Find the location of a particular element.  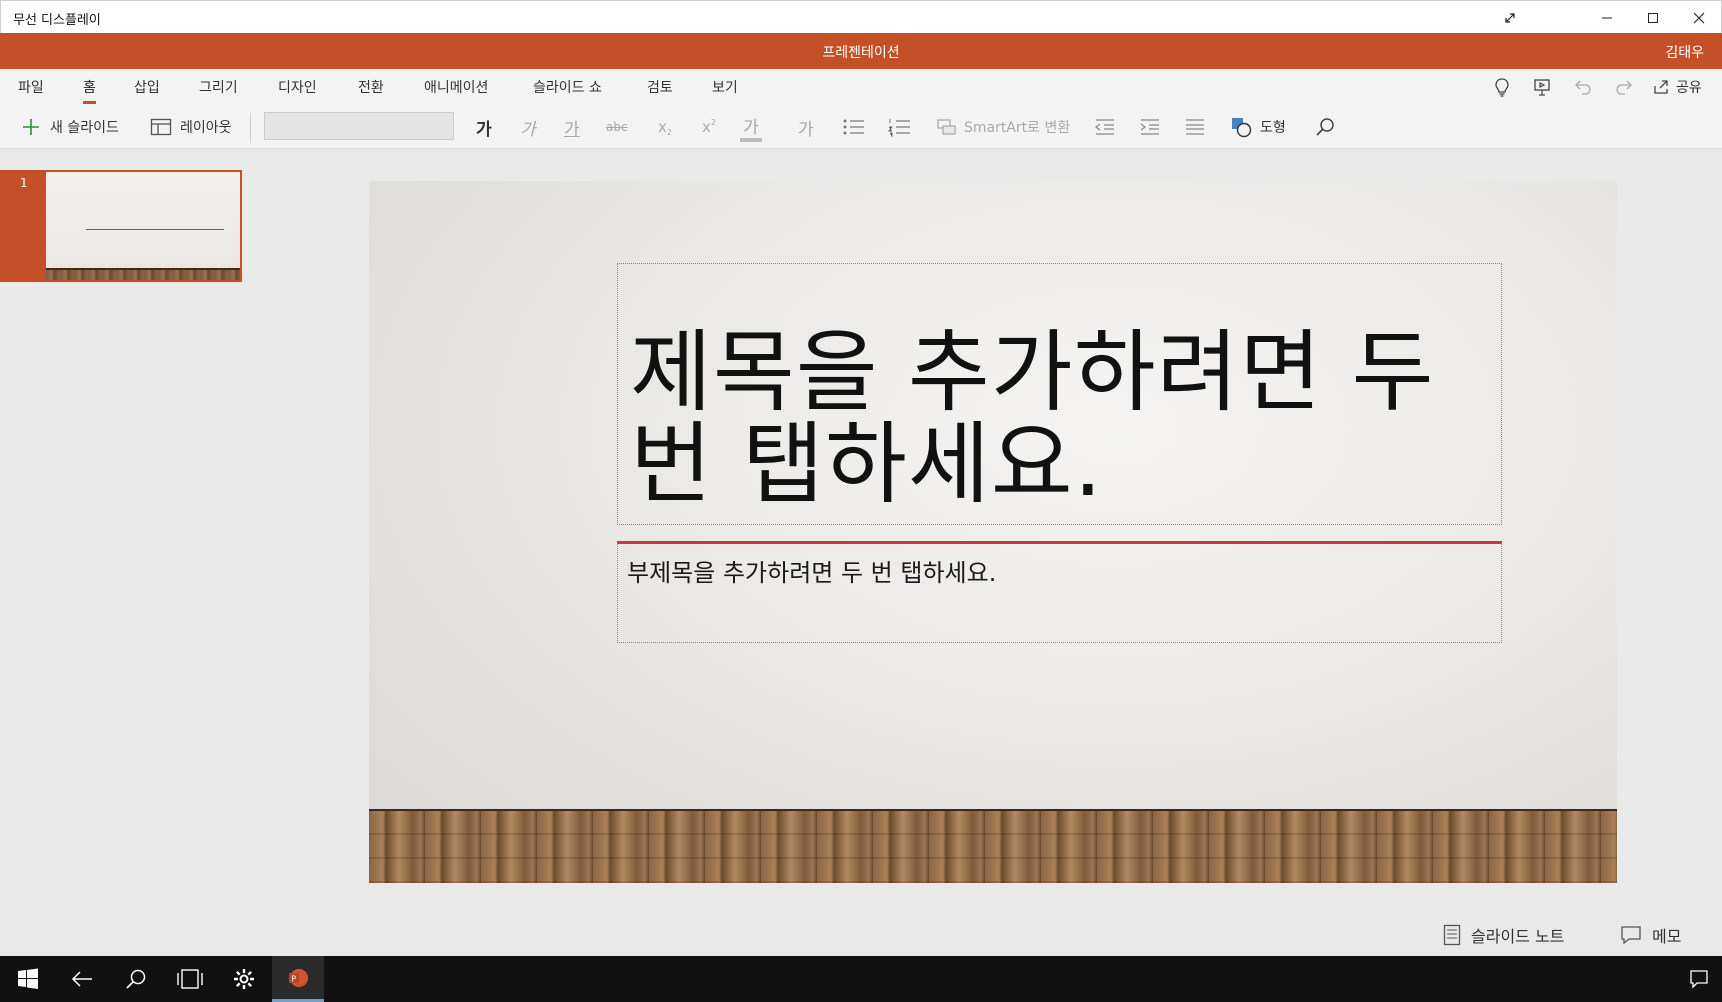

underline-button: 가 is located at coordinates (572, 127).